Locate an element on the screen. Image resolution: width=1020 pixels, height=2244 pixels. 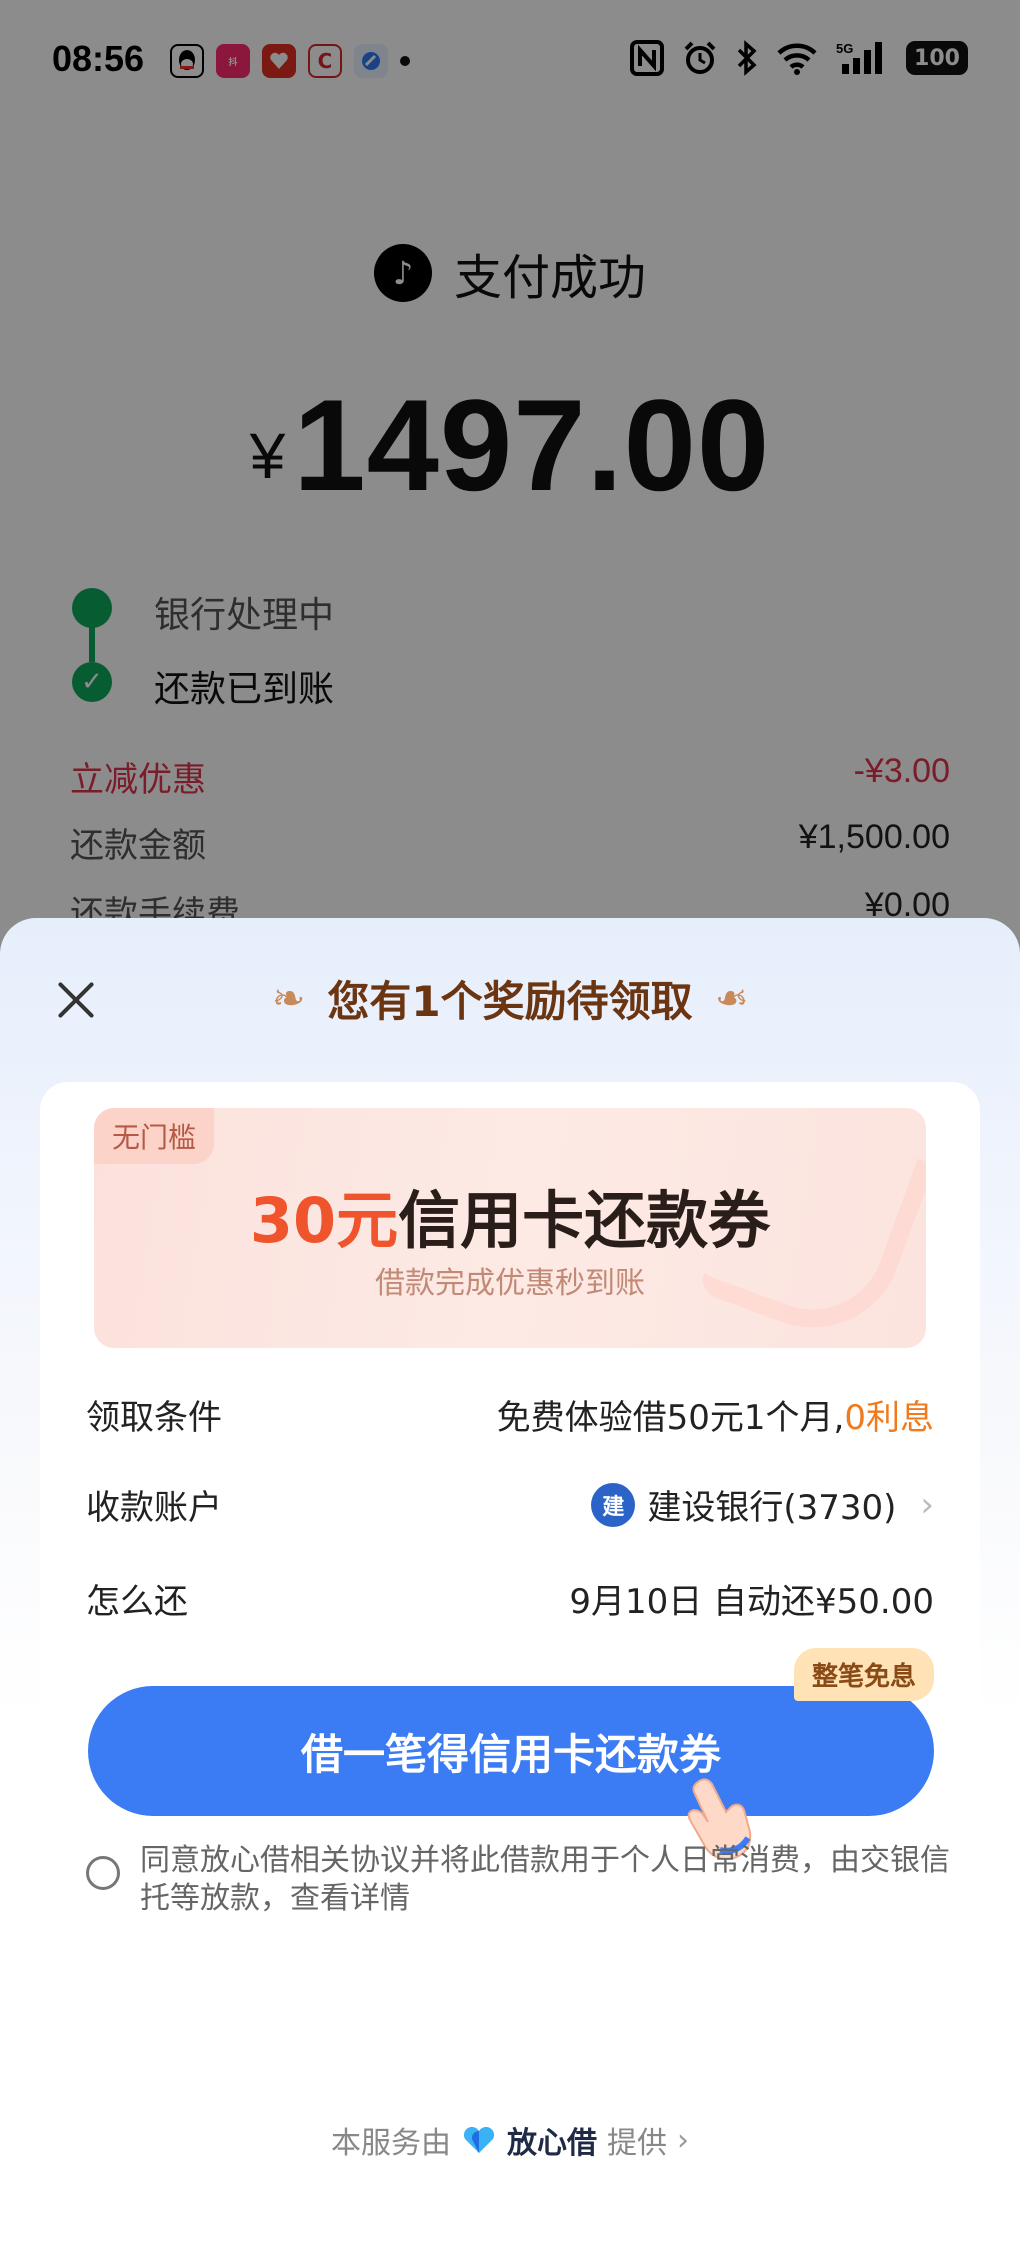
laurel-right-icon: ❧ is located at coordinates (731, 998).